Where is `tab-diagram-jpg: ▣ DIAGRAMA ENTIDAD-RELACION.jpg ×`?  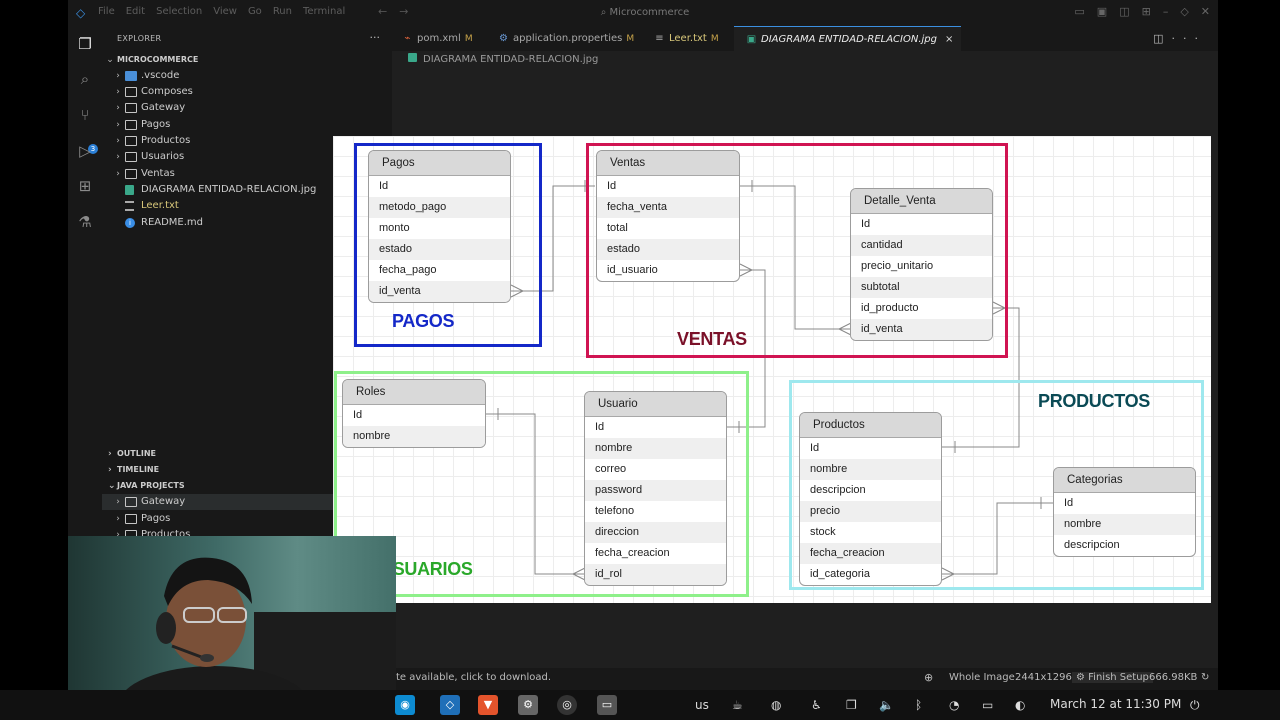 tab-diagram-jpg: ▣ DIAGRAMA ENTIDAD-RELACION.jpg × is located at coordinates (848, 38).